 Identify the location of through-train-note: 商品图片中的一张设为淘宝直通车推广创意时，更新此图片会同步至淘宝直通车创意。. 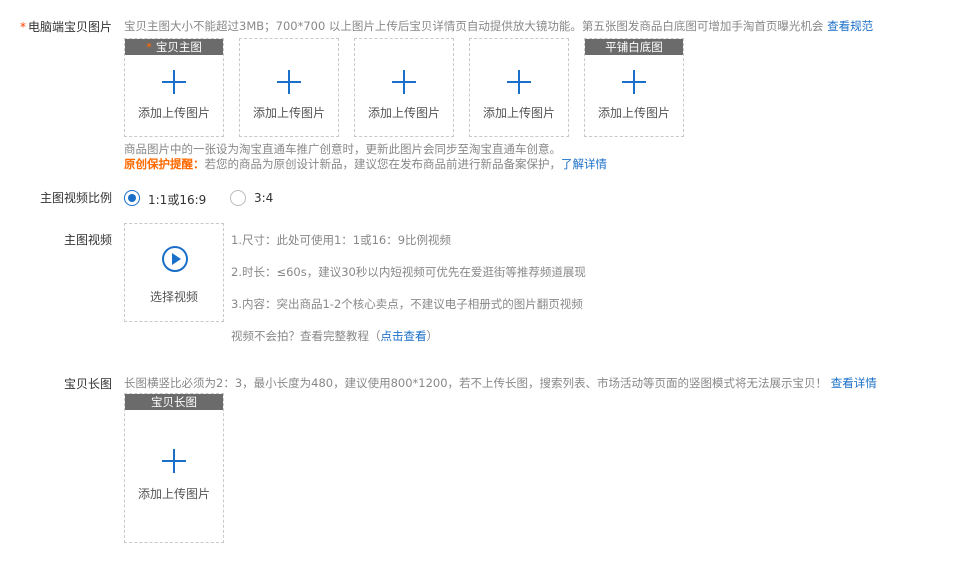
(342, 149).